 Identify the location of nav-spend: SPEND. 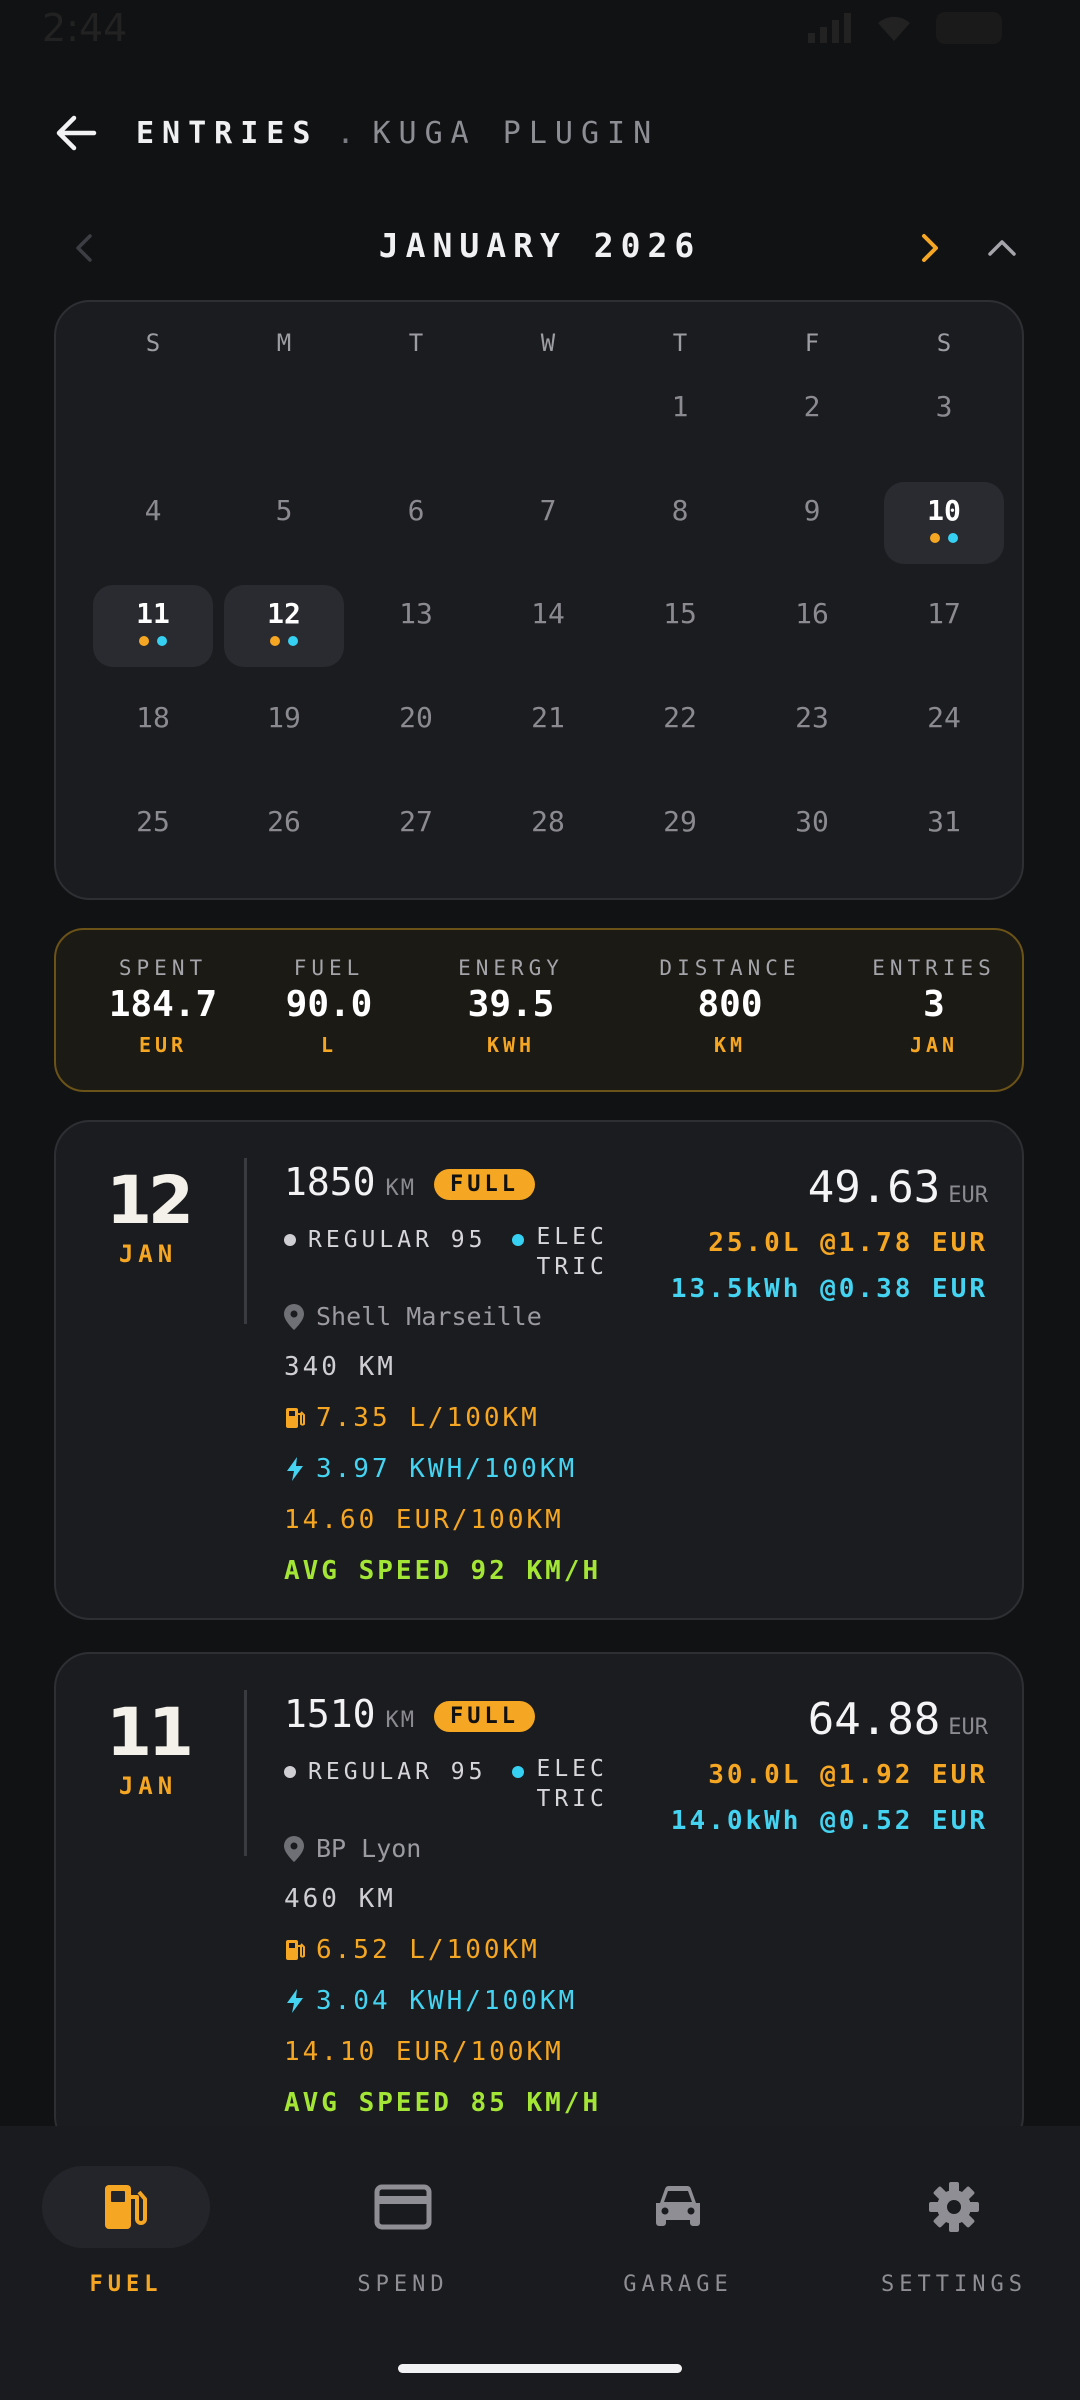
(403, 2231).